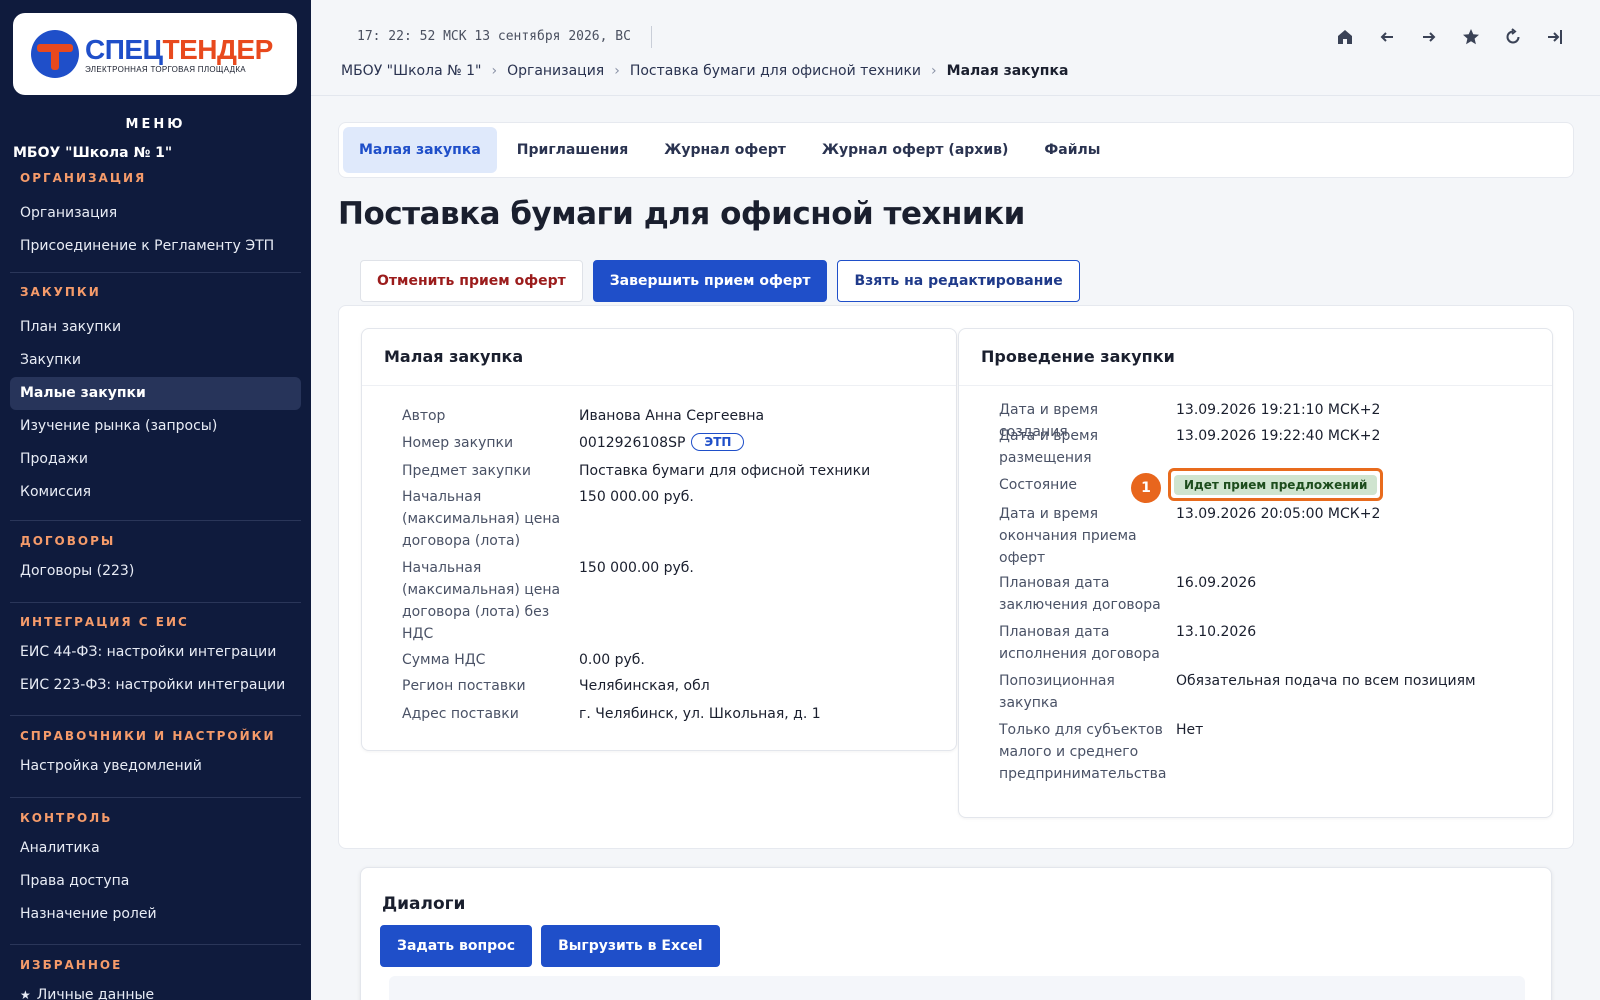 This screenshot has height=1000, width=1600. I want to click on sidebar-section-contracts: ДОГОВОРЫ Договоры (223), so click(155, 559).